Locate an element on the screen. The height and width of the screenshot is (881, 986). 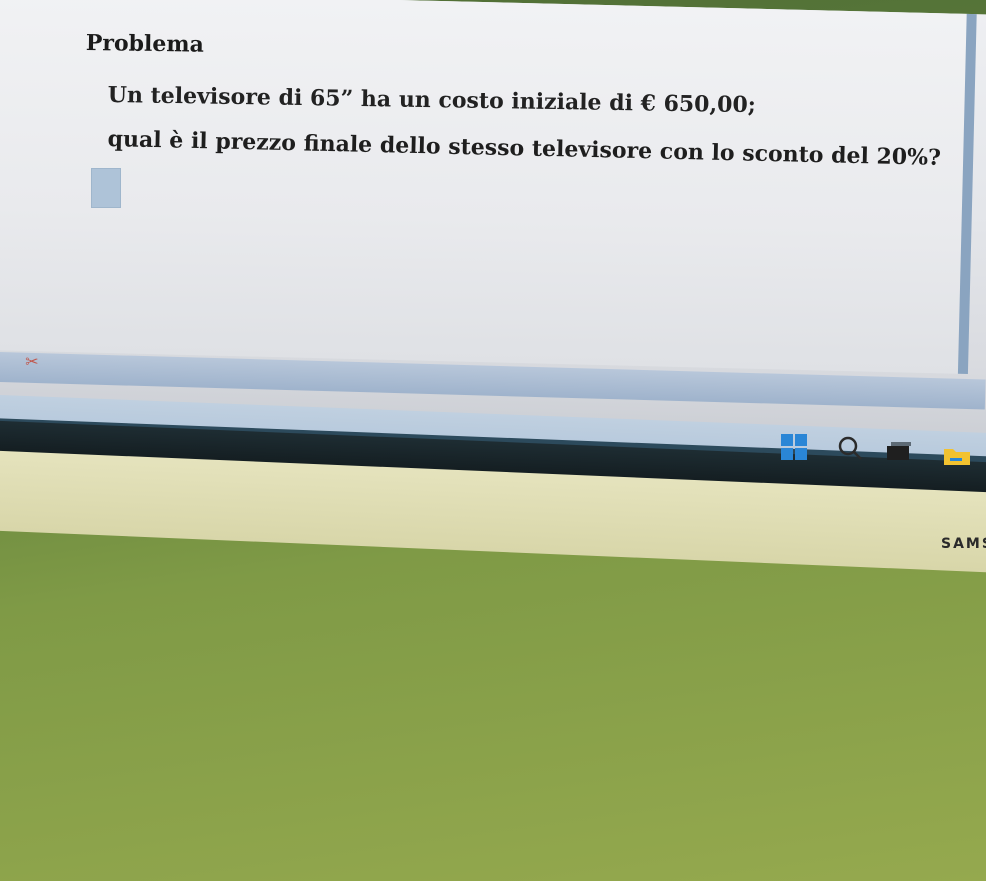
answer-input-box is located at coordinates (106, 188).